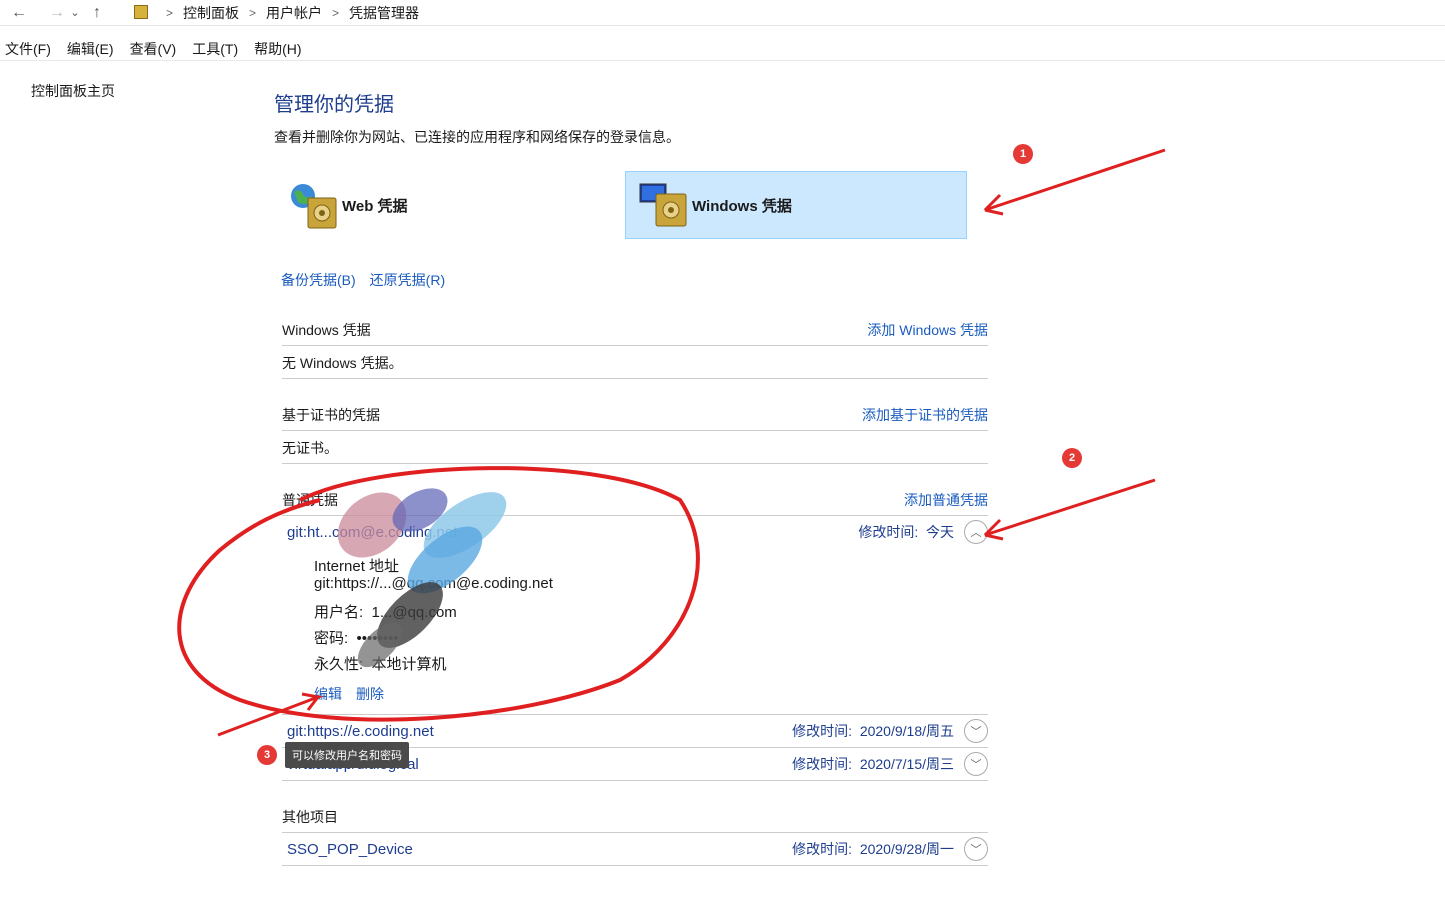  I want to click on modified-value: 2020/9/18/周五, so click(906, 731).